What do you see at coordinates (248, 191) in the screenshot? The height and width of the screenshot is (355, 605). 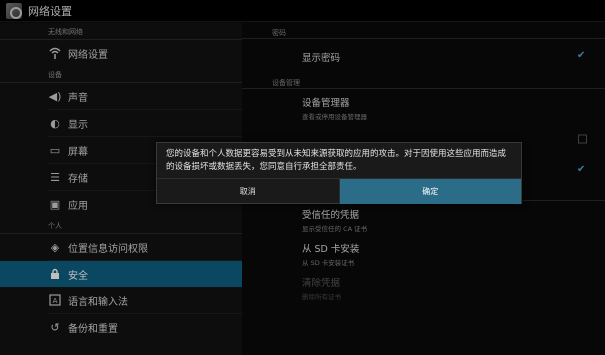 I see `cancel-button: 取消` at bounding box center [248, 191].